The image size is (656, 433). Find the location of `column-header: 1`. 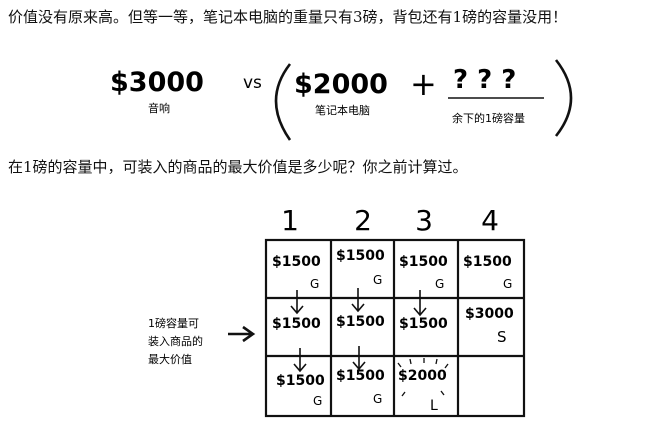

column-header: 1 is located at coordinates (290, 220).